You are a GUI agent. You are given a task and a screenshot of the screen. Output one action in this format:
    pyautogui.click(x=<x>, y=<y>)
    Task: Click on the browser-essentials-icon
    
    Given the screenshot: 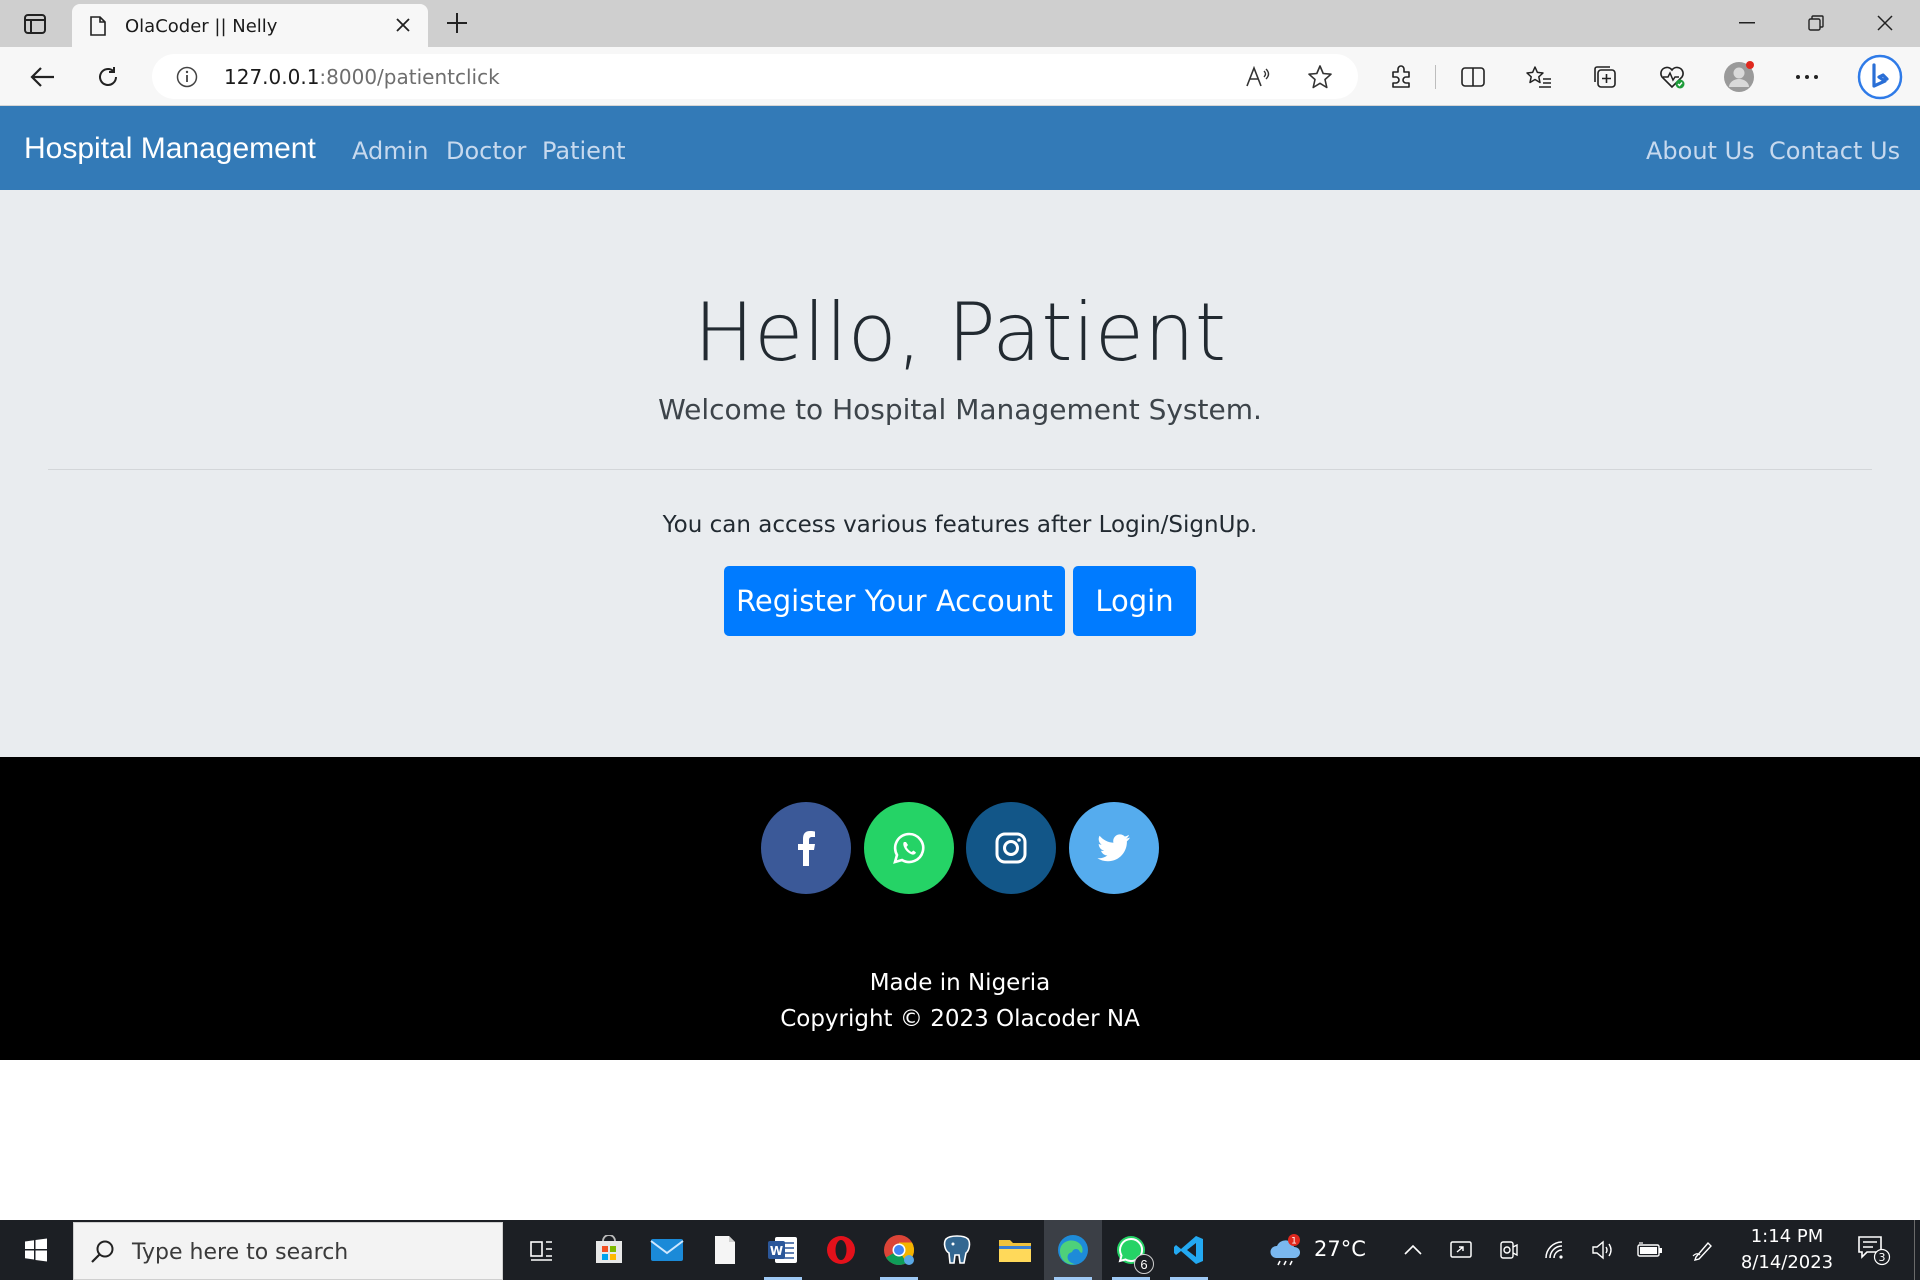 What is the action you would take?
    pyautogui.click(x=1672, y=77)
    